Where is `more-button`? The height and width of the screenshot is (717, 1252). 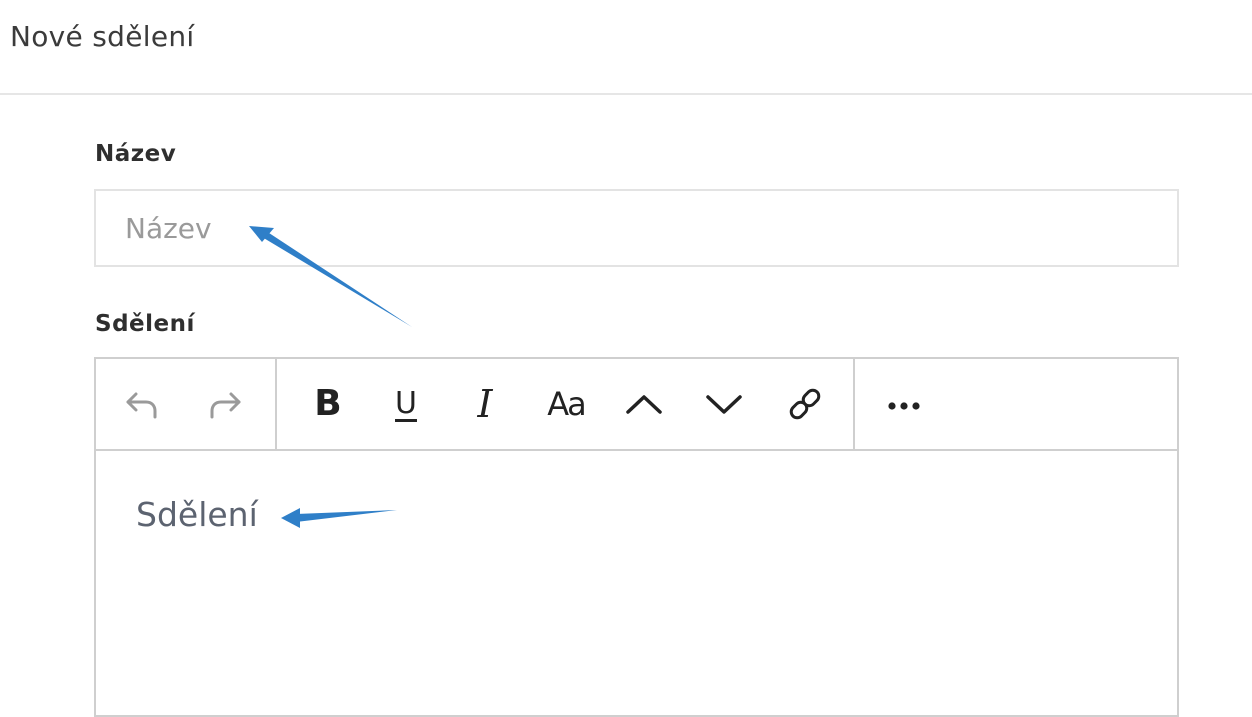
more-button is located at coordinates (904, 404).